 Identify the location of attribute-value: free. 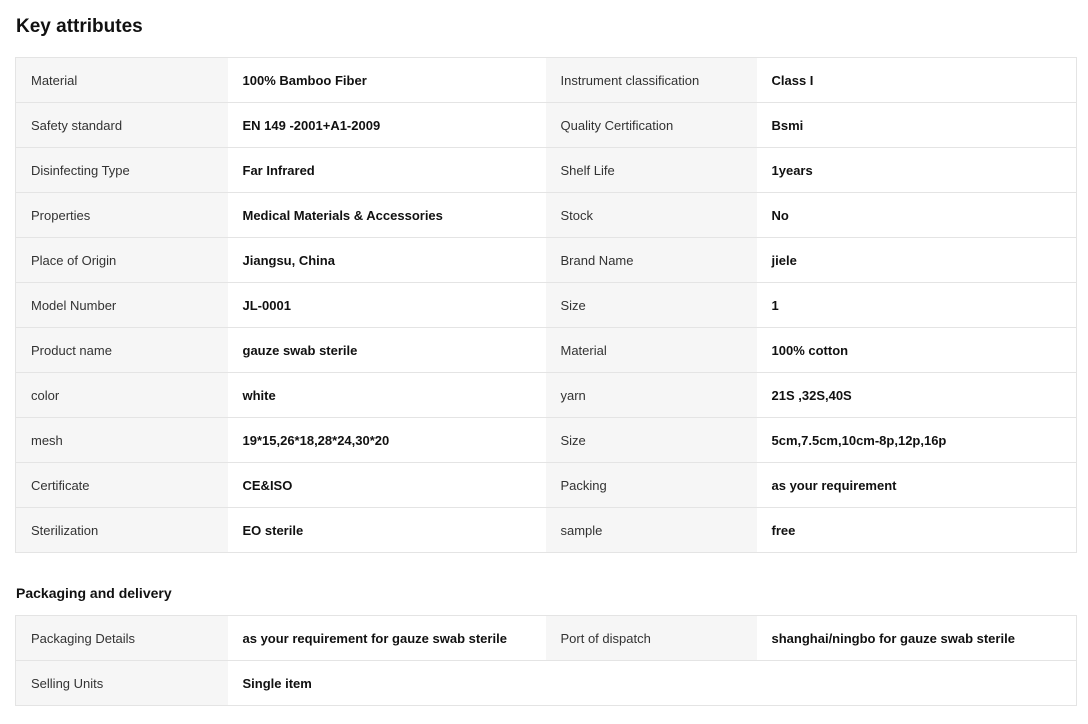
(916, 530).